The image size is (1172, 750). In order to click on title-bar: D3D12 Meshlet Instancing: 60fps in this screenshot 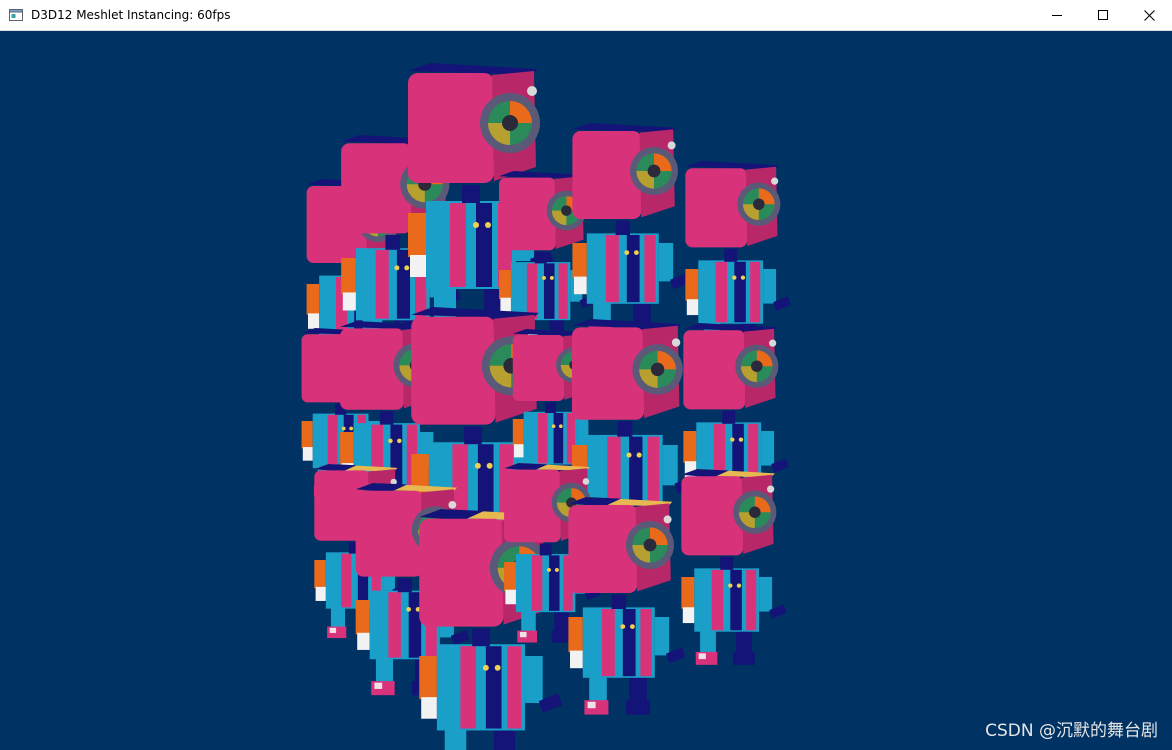, I will do `click(586, 15)`.